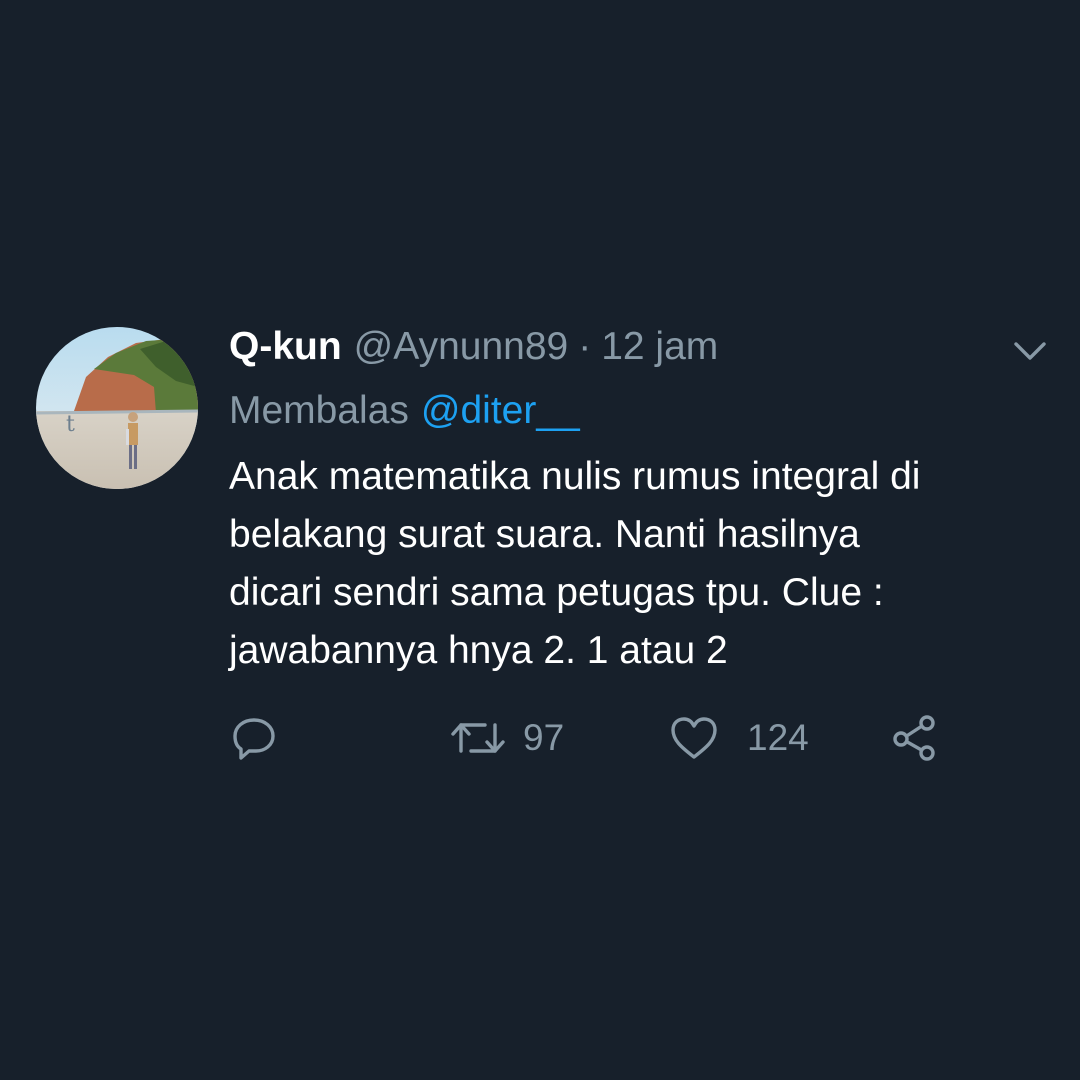 The height and width of the screenshot is (1080, 1080). Describe the element at coordinates (478, 738) in the screenshot. I see `retweet-icon` at that location.